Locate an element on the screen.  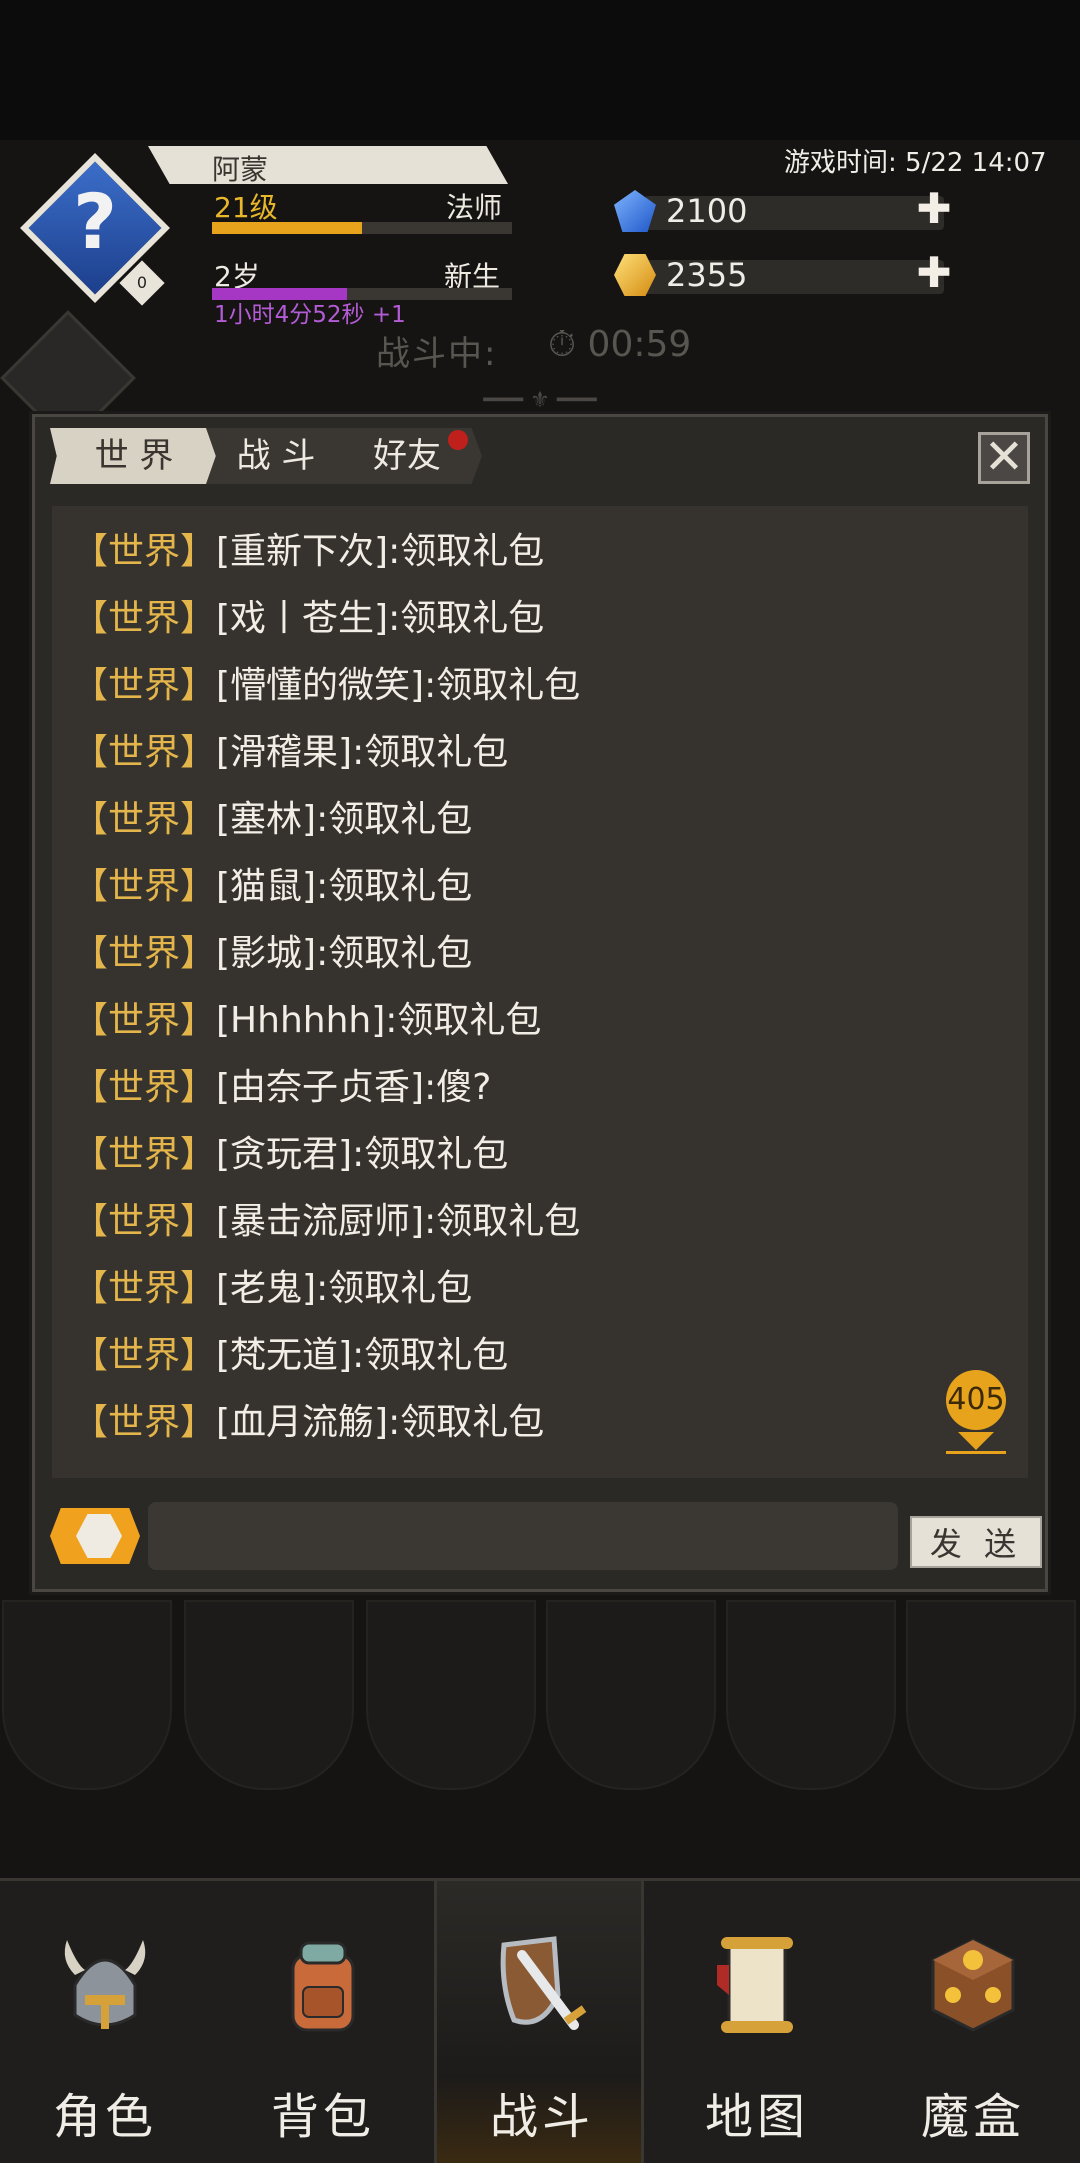
message-user: [猫鼠] is located at coordinates (266, 886).